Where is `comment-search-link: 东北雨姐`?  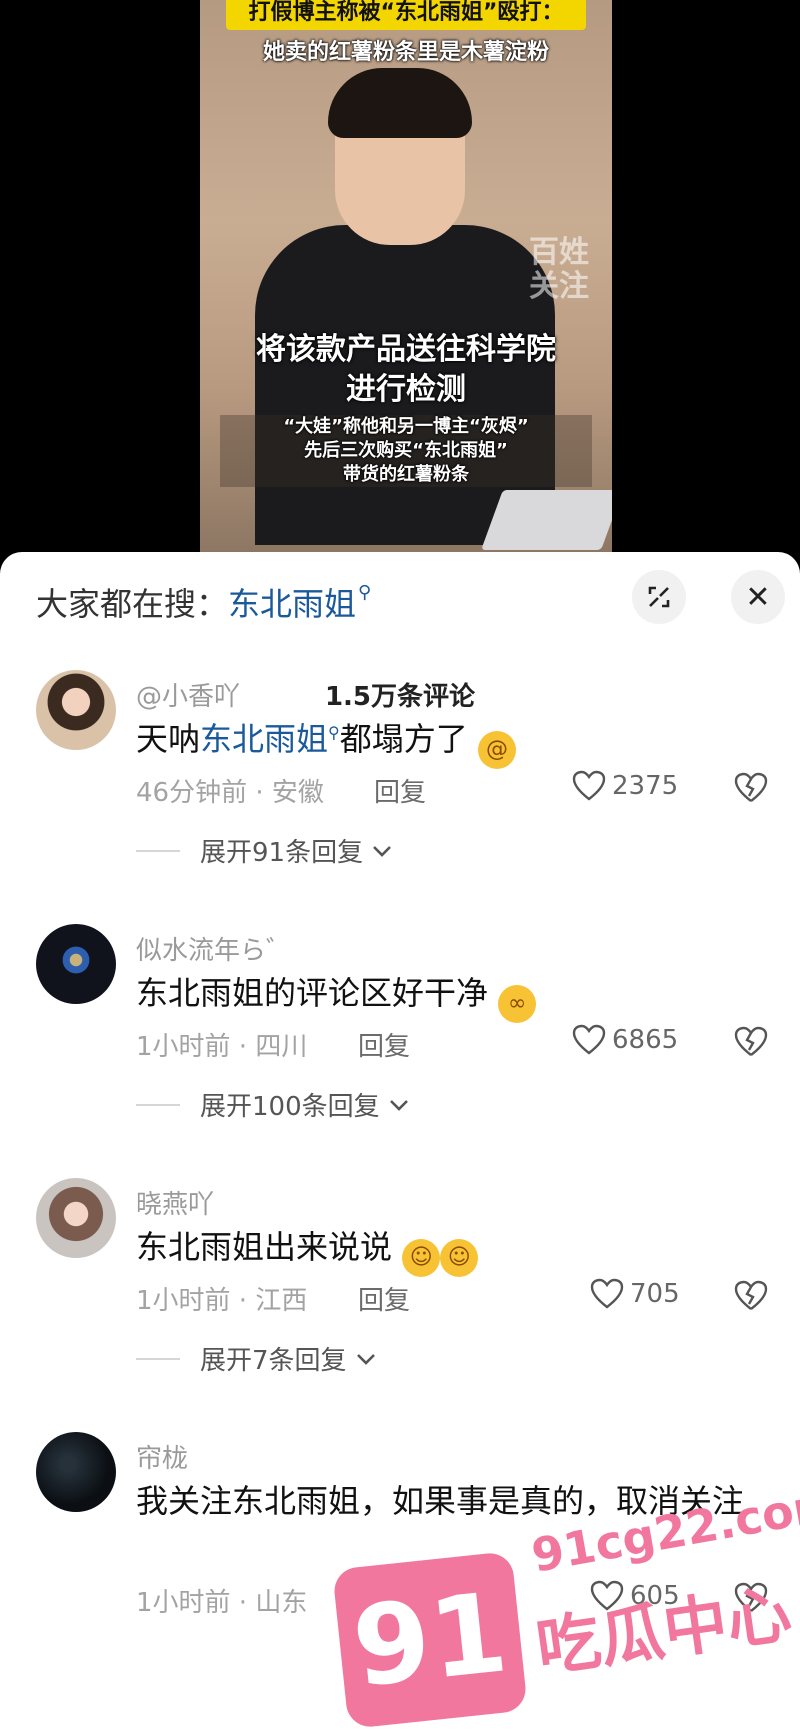
comment-search-link: 东北雨姐 is located at coordinates (264, 739).